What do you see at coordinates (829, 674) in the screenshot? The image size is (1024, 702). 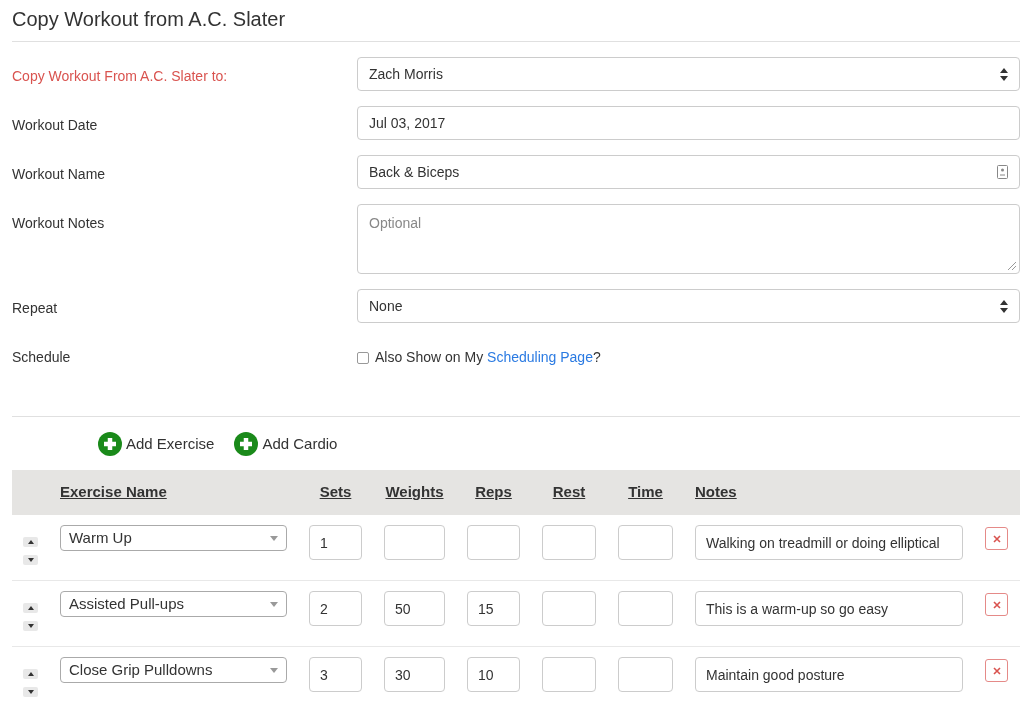 I see `notes-field: Maintain good posture` at bounding box center [829, 674].